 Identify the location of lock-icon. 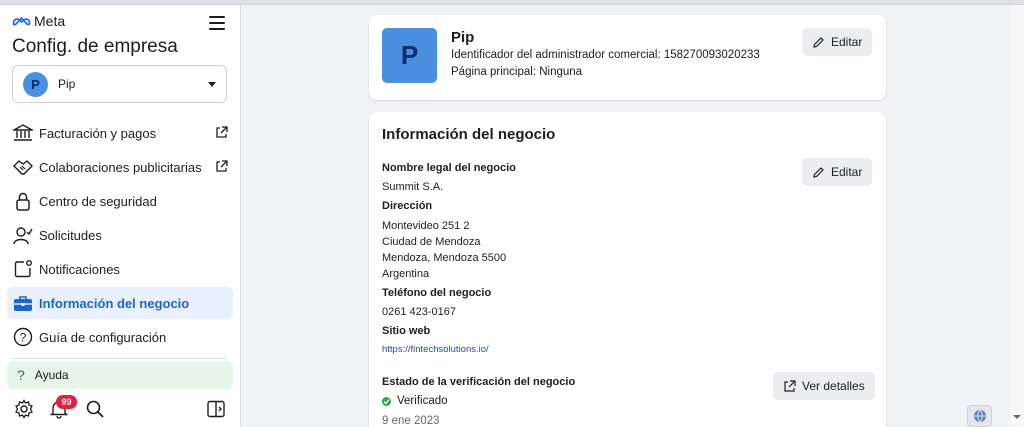
(22, 201).